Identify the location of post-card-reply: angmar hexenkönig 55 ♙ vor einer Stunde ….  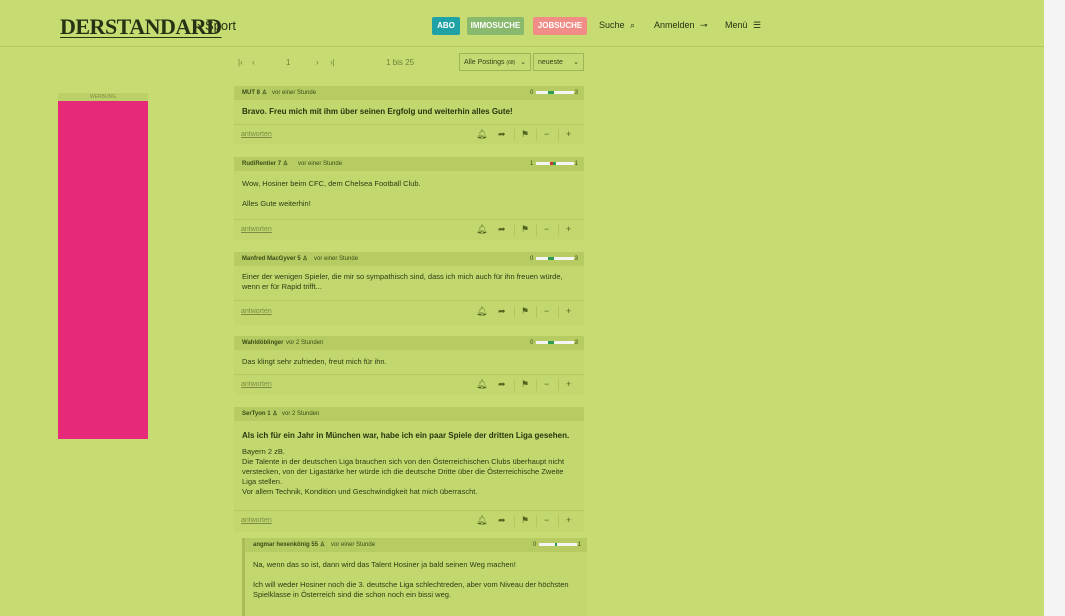
(414, 577).